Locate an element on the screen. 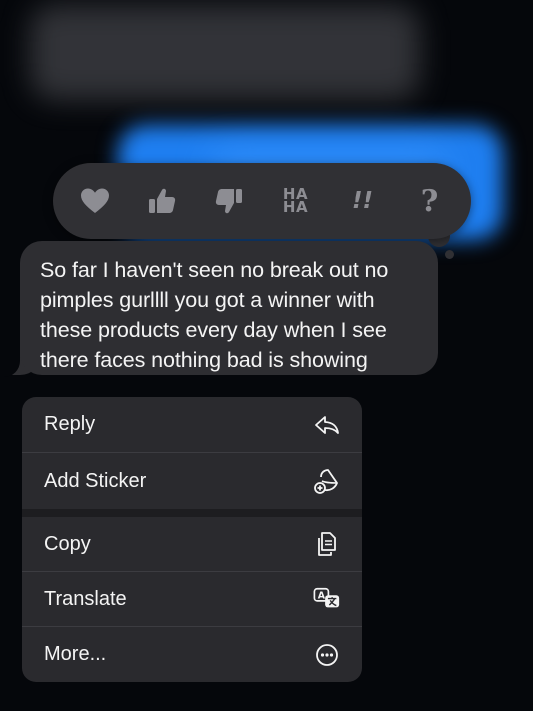  menu-item-translate: Translate A is located at coordinates (192, 599).